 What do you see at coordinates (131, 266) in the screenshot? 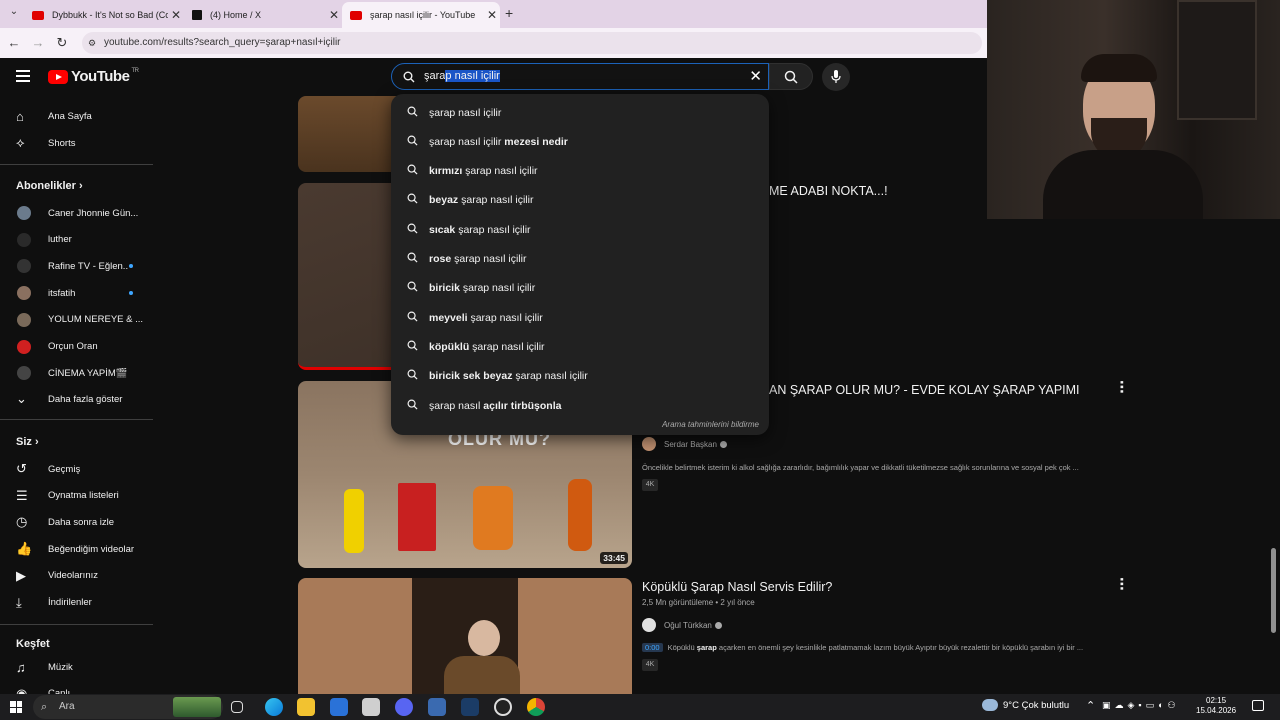
I see `new-content-dot` at bounding box center [131, 266].